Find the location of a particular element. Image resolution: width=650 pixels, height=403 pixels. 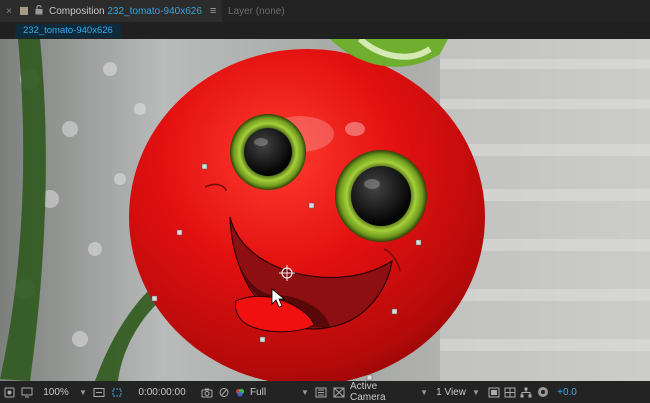

grid-icon is located at coordinates (510, 392).